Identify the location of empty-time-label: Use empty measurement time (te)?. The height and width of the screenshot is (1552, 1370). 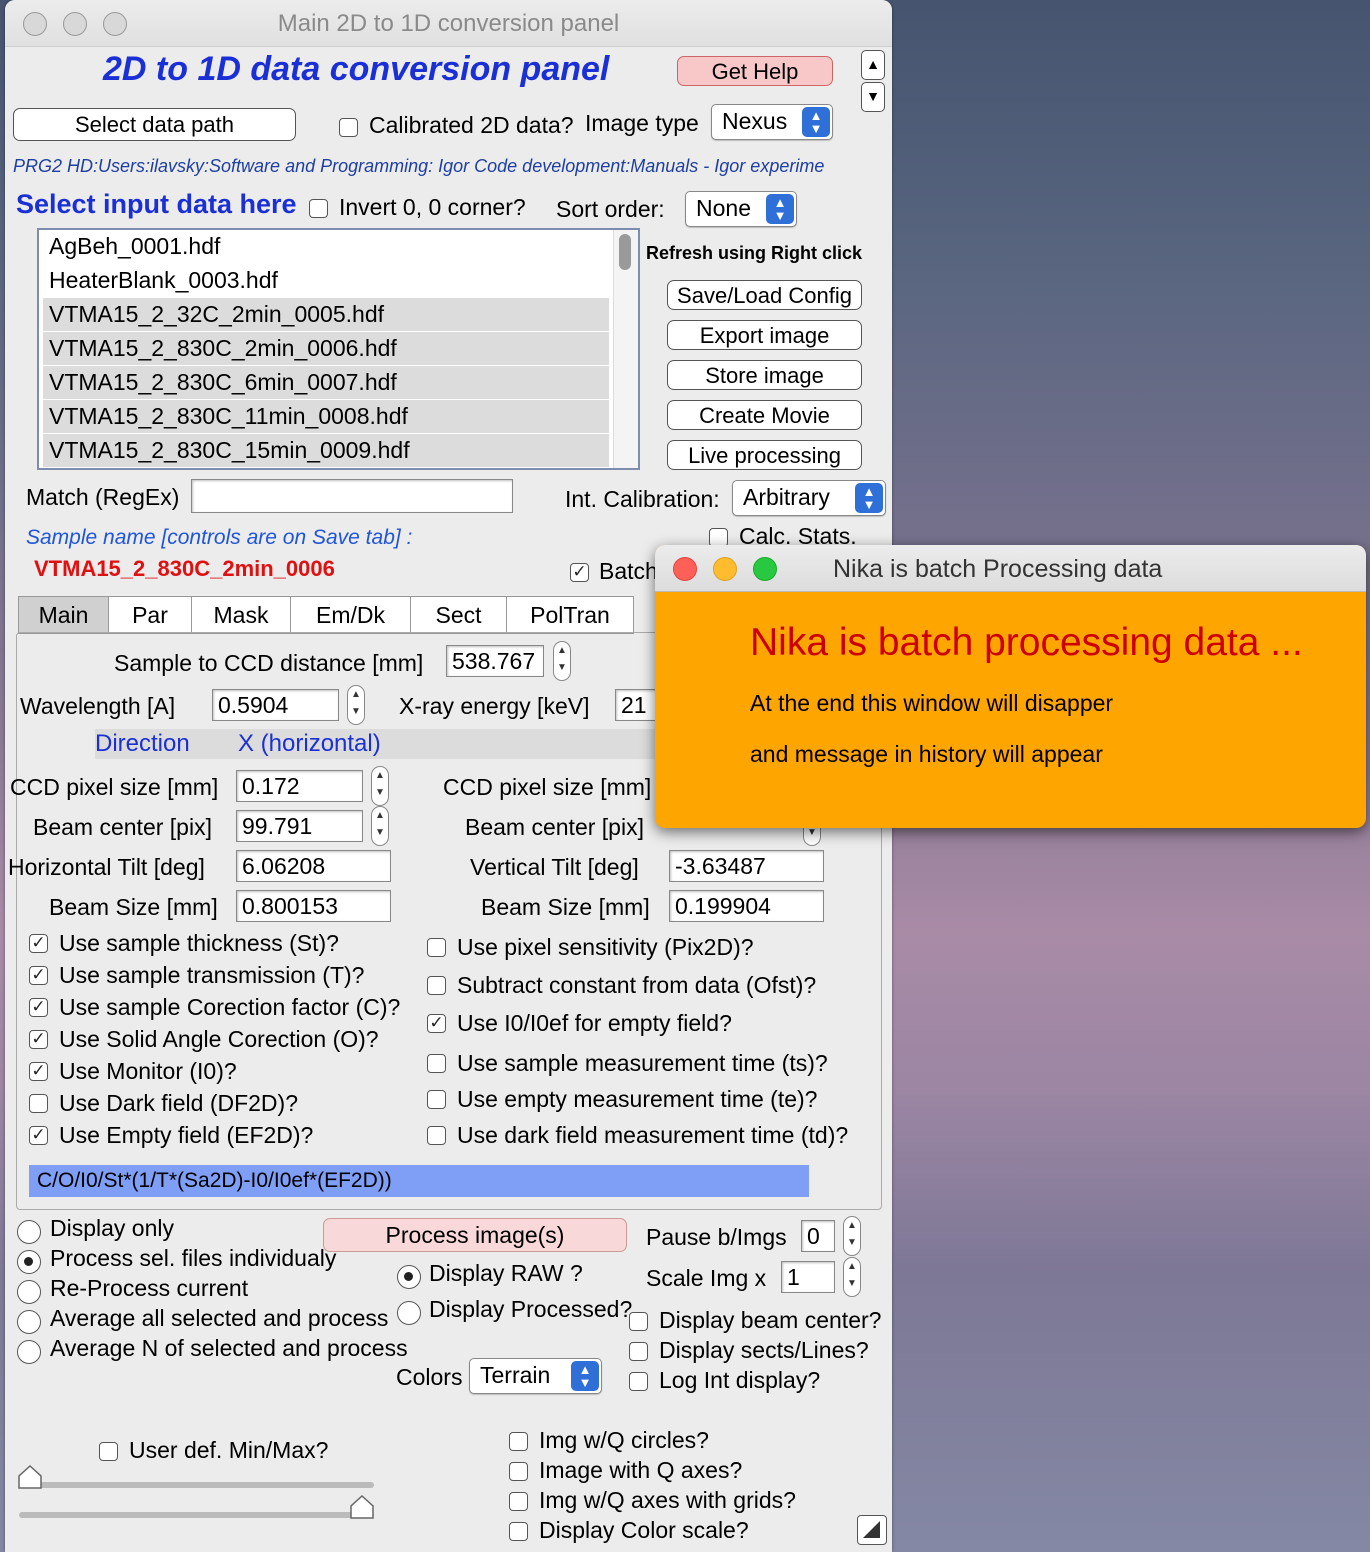
(637, 1099).